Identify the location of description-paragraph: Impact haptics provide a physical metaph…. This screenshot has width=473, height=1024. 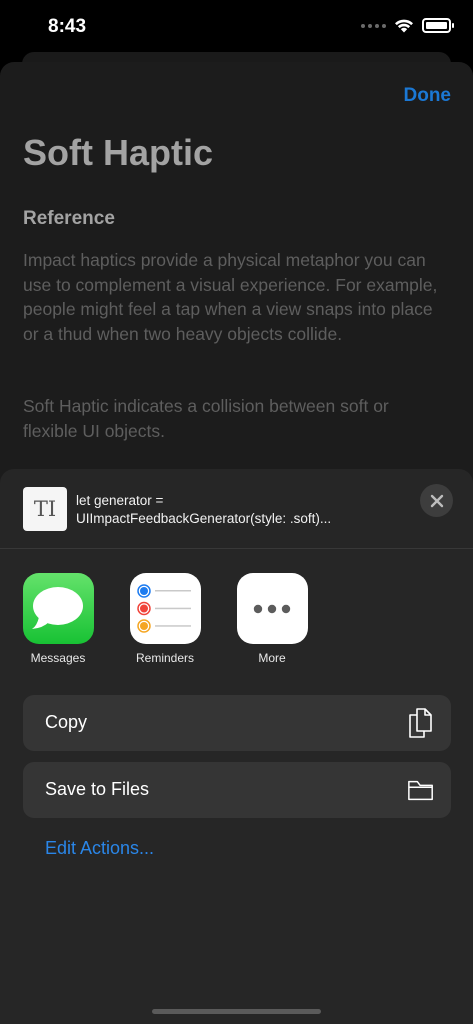
(230, 297).